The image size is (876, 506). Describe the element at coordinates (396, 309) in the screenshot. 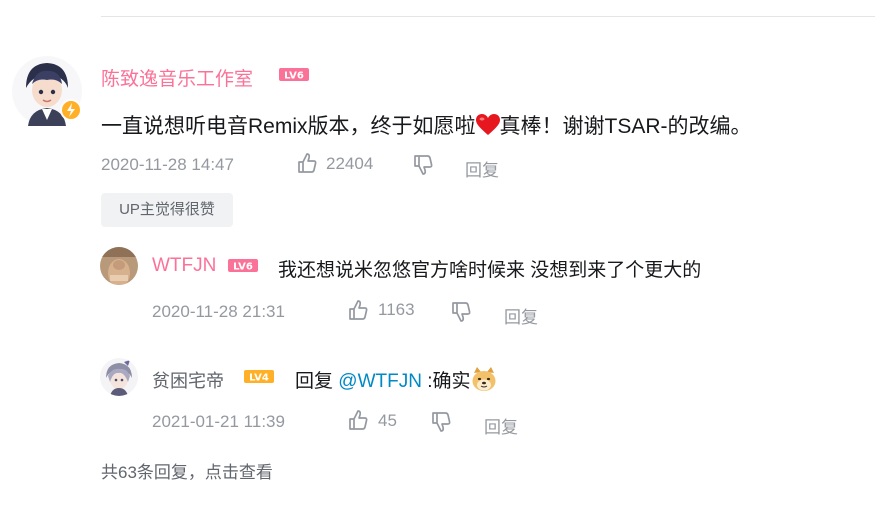

I see `like-count: 1163` at that location.